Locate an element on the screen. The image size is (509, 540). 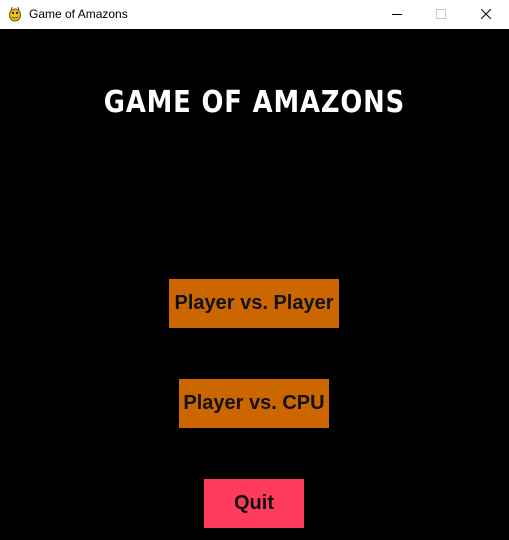
player-vs-cpu-button: Player vs. CPU is located at coordinates (254, 403).